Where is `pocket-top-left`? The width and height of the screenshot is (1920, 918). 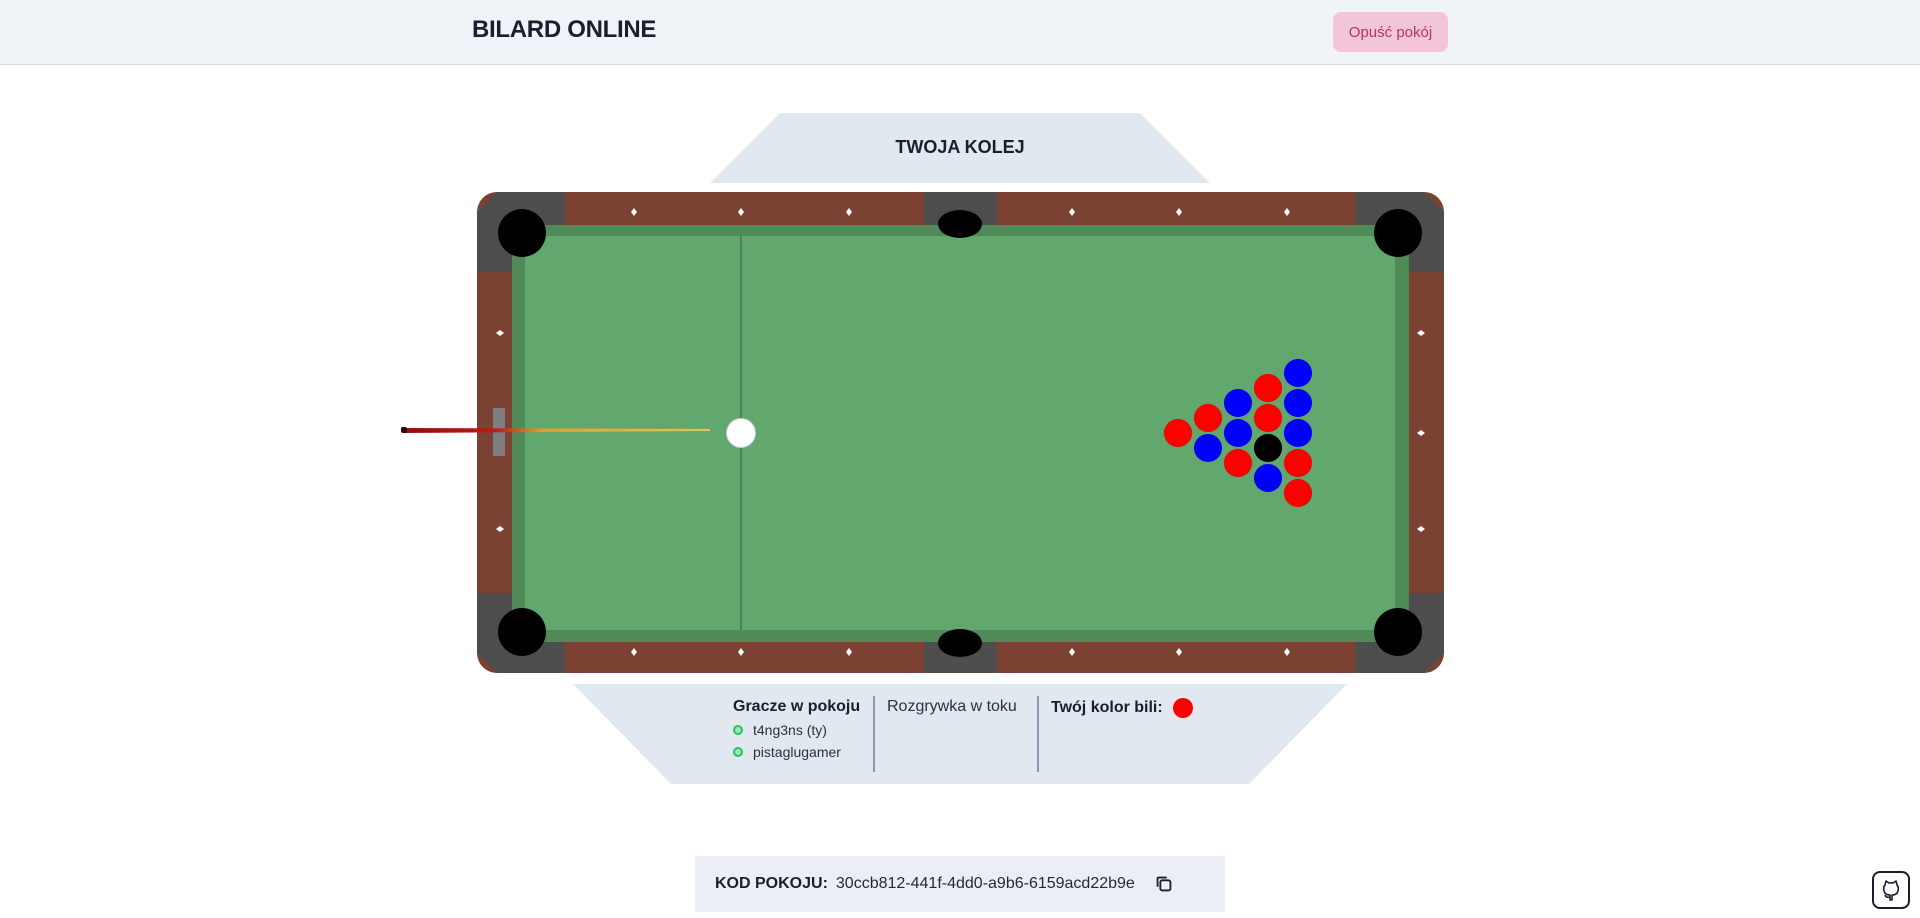 pocket-top-left is located at coordinates (522, 233).